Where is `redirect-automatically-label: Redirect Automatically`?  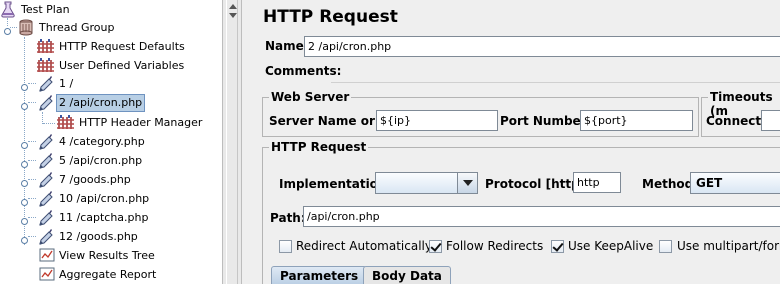 redirect-automatically-label: Redirect Automatically is located at coordinates (364, 246).